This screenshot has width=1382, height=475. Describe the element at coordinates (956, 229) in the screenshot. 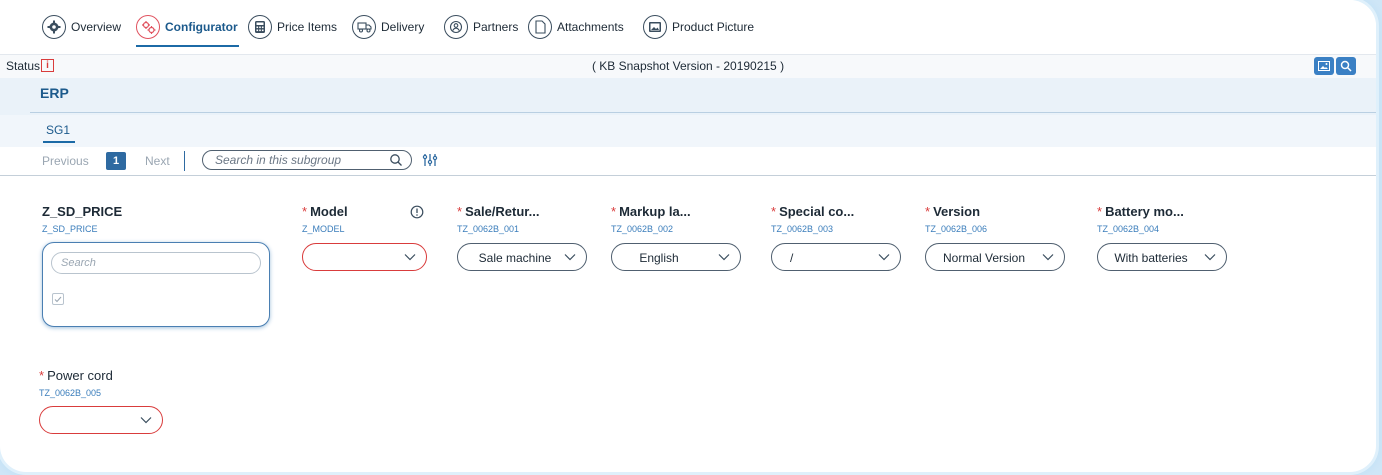

I see `field-tech-name: TZ_0062B_006` at that location.